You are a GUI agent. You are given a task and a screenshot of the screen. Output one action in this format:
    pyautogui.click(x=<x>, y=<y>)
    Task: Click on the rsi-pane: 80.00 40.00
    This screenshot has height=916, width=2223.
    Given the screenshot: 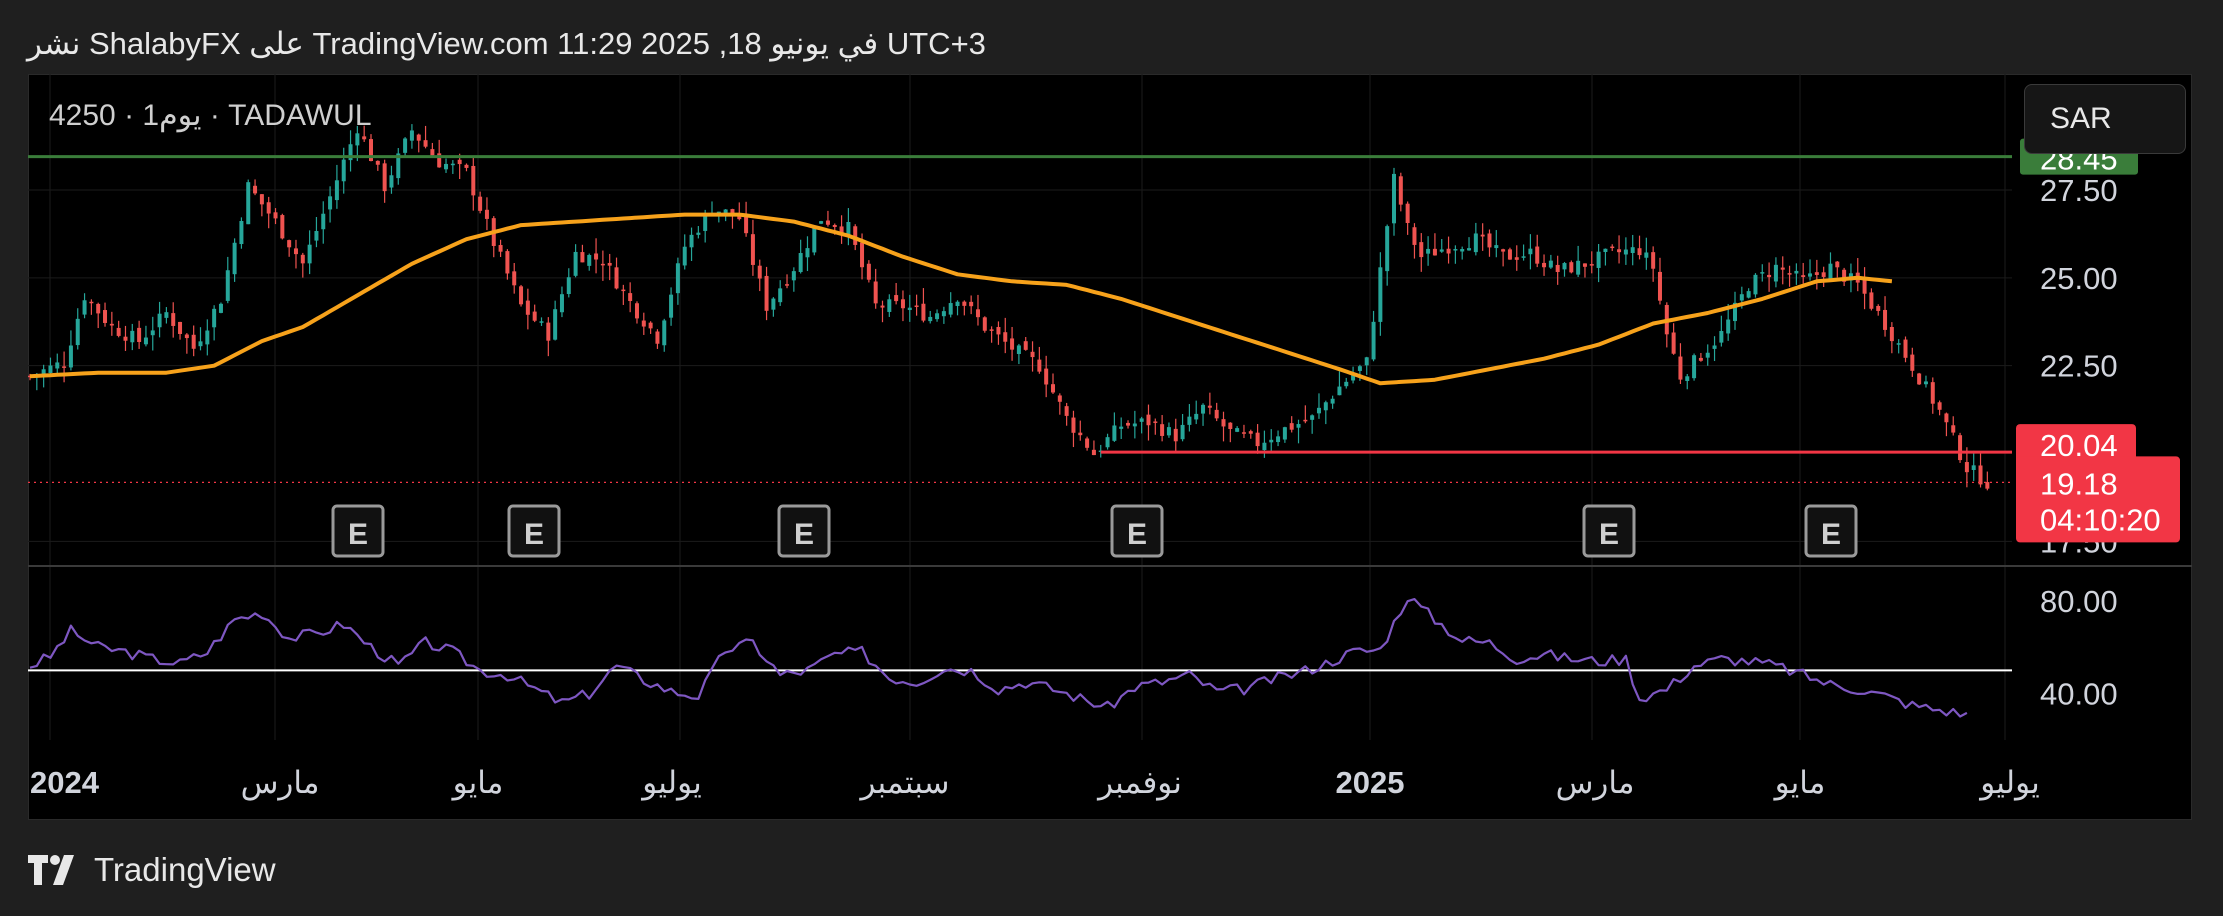 What is the action you would take?
    pyautogui.click(x=1073, y=651)
    